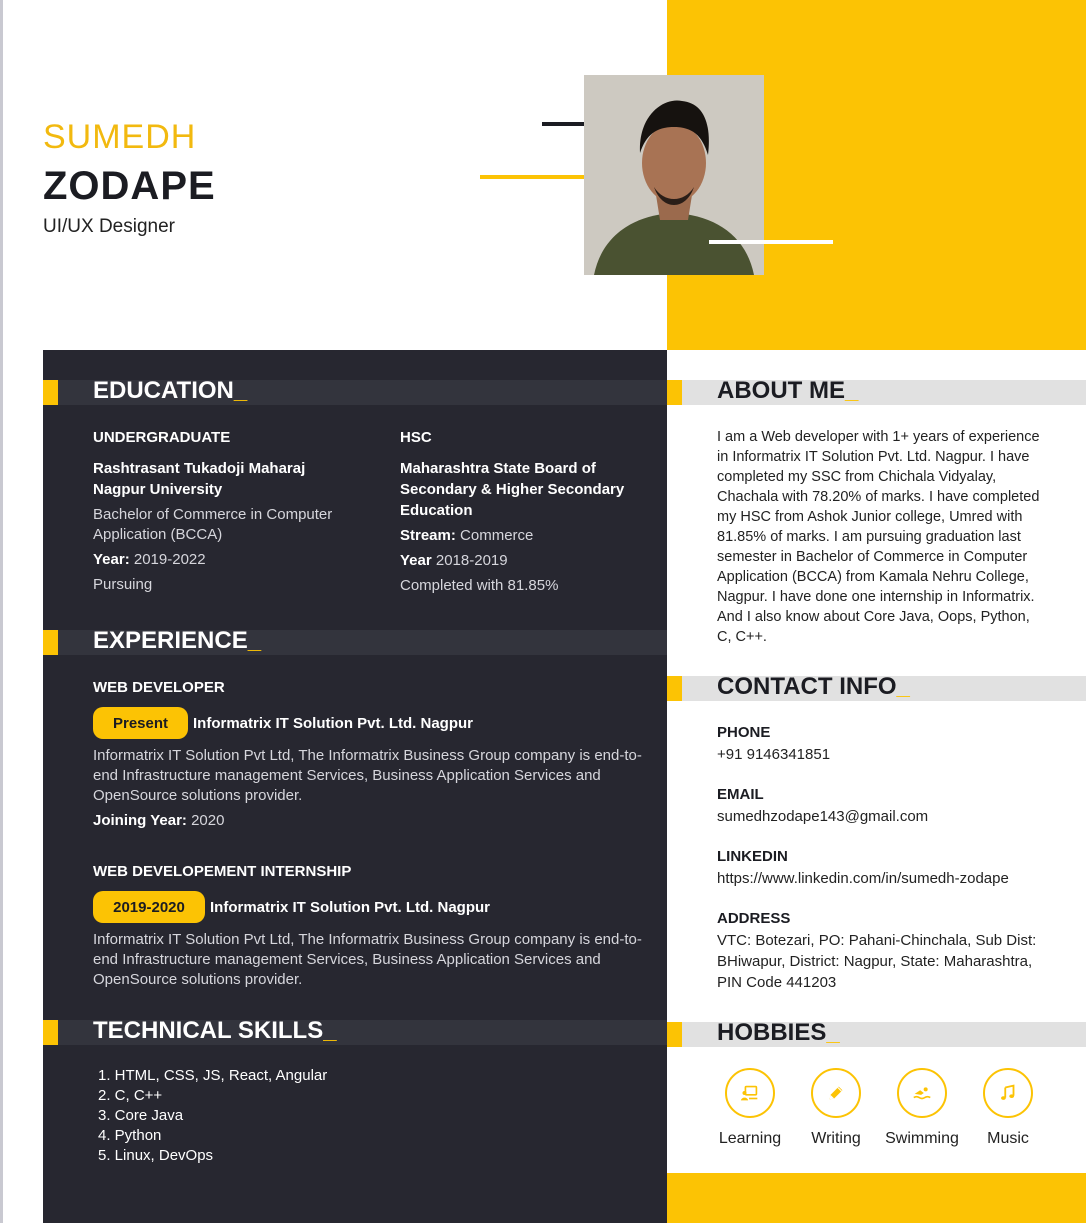 The height and width of the screenshot is (1223, 1086). Describe the element at coordinates (836, 1138) in the screenshot. I see `hobby-label: Writing` at that location.